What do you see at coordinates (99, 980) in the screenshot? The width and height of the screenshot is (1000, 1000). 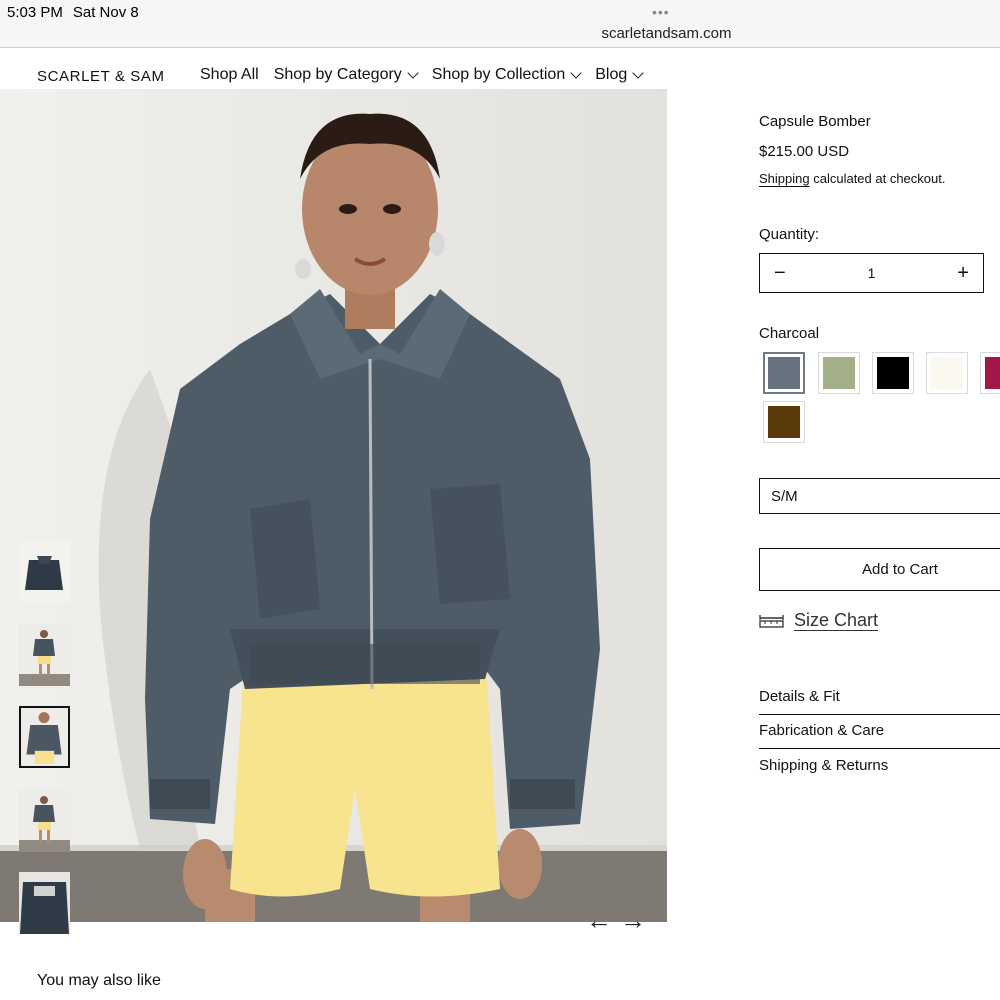 I see `recommendations-heading: You may also like` at bounding box center [99, 980].